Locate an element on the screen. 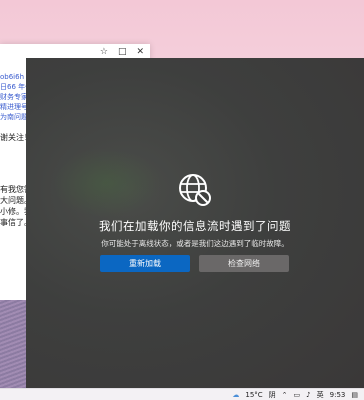 The image size is (364, 400). error-title: 我们在加载你的信息流时遇到了问题 is located at coordinates (195, 226).